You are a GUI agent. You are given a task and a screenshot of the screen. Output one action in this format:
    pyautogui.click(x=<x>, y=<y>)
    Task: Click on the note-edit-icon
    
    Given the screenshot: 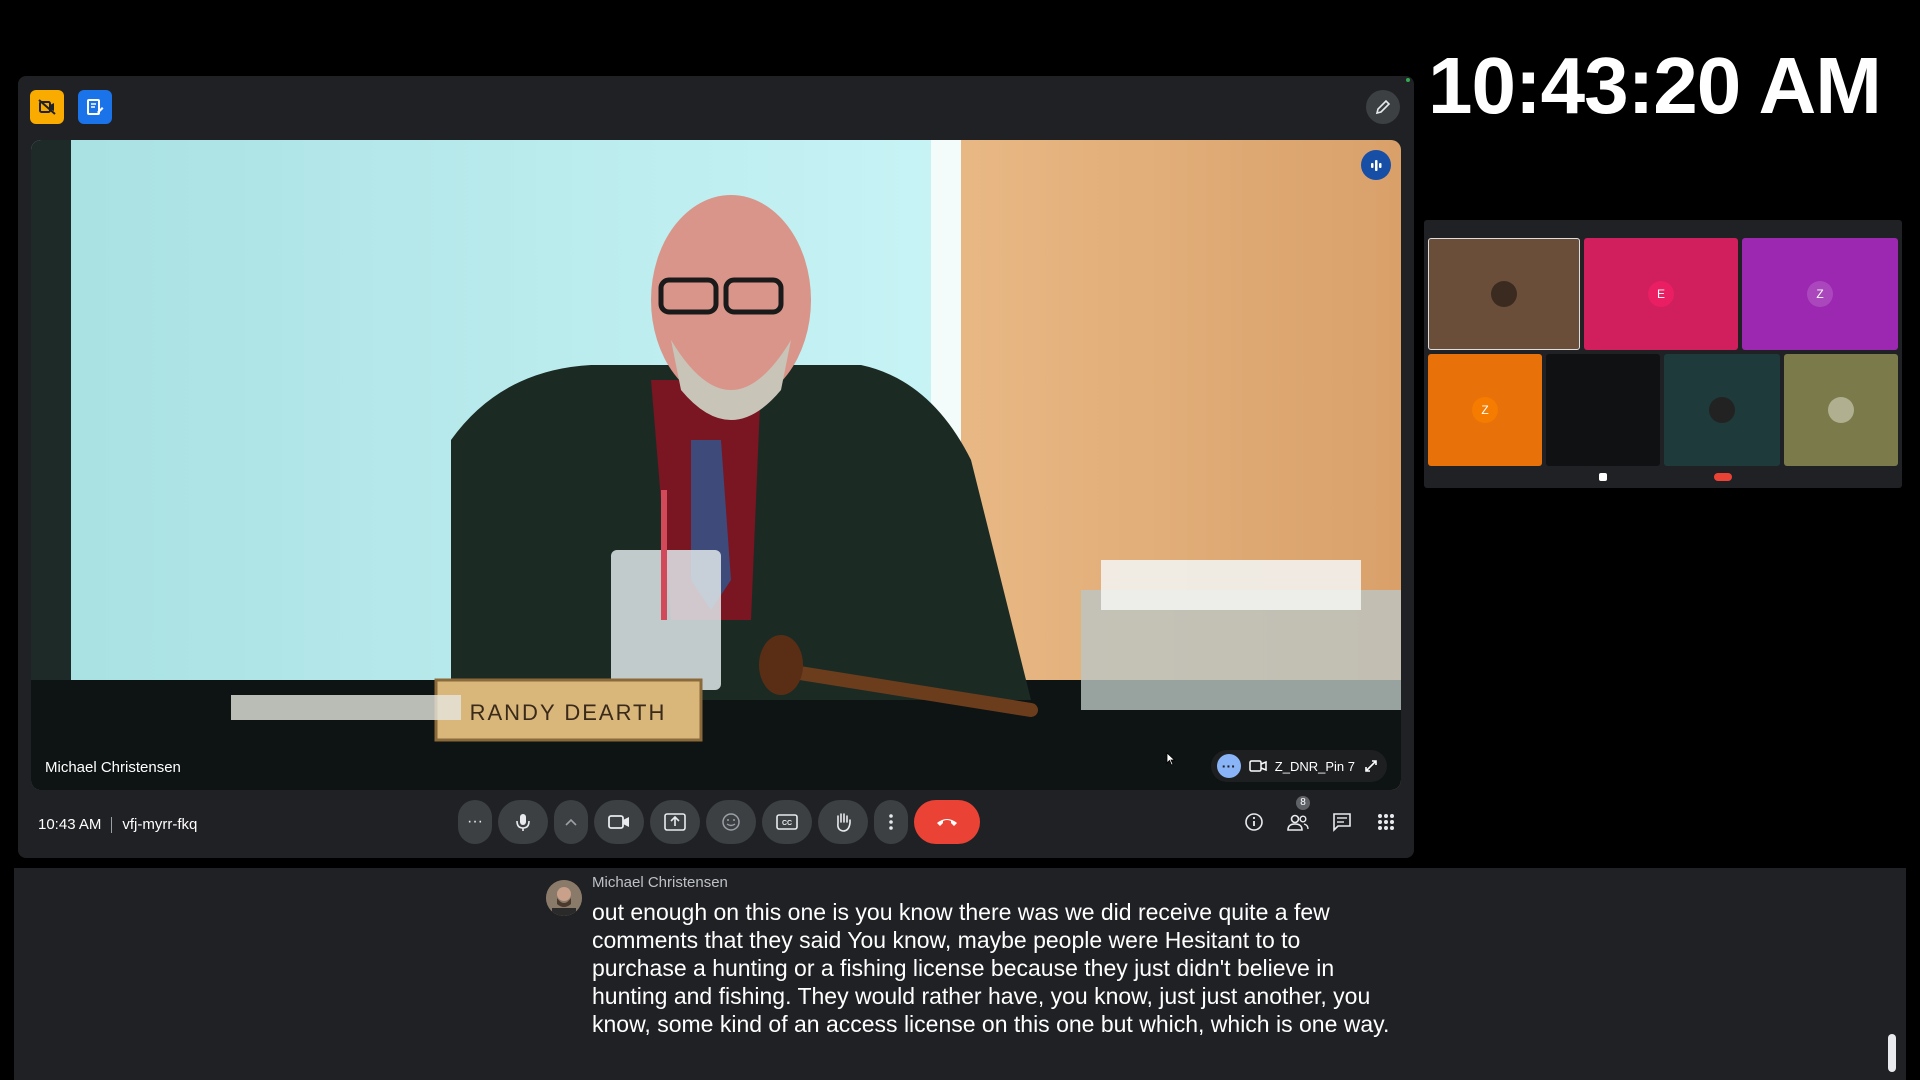 What is the action you would take?
    pyautogui.click(x=95, y=107)
    